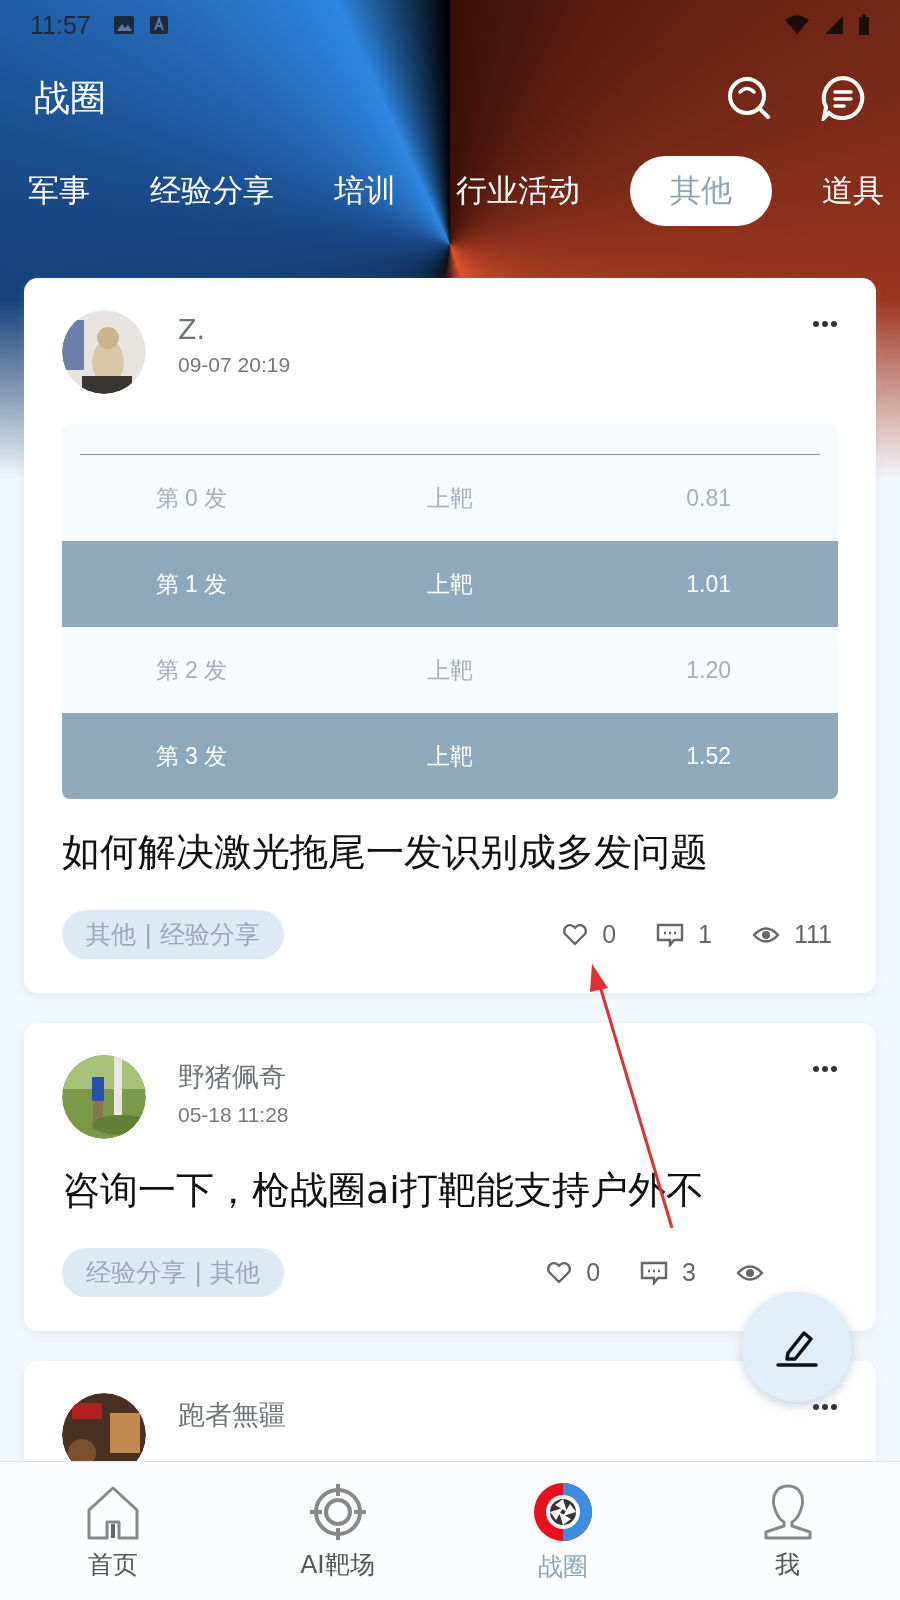  Describe the element at coordinates (709, 498) in the screenshot. I see `table-cell-text: 0.81` at that location.